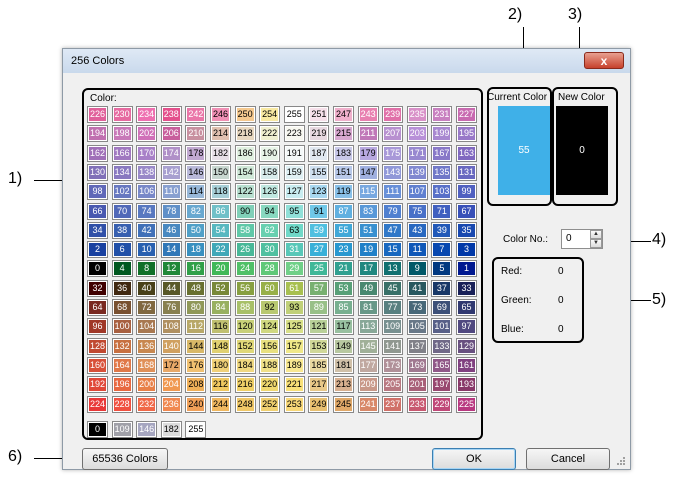  Describe the element at coordinates (245, 404) in the screenshot. I see `palette-cell: 248` at that location.